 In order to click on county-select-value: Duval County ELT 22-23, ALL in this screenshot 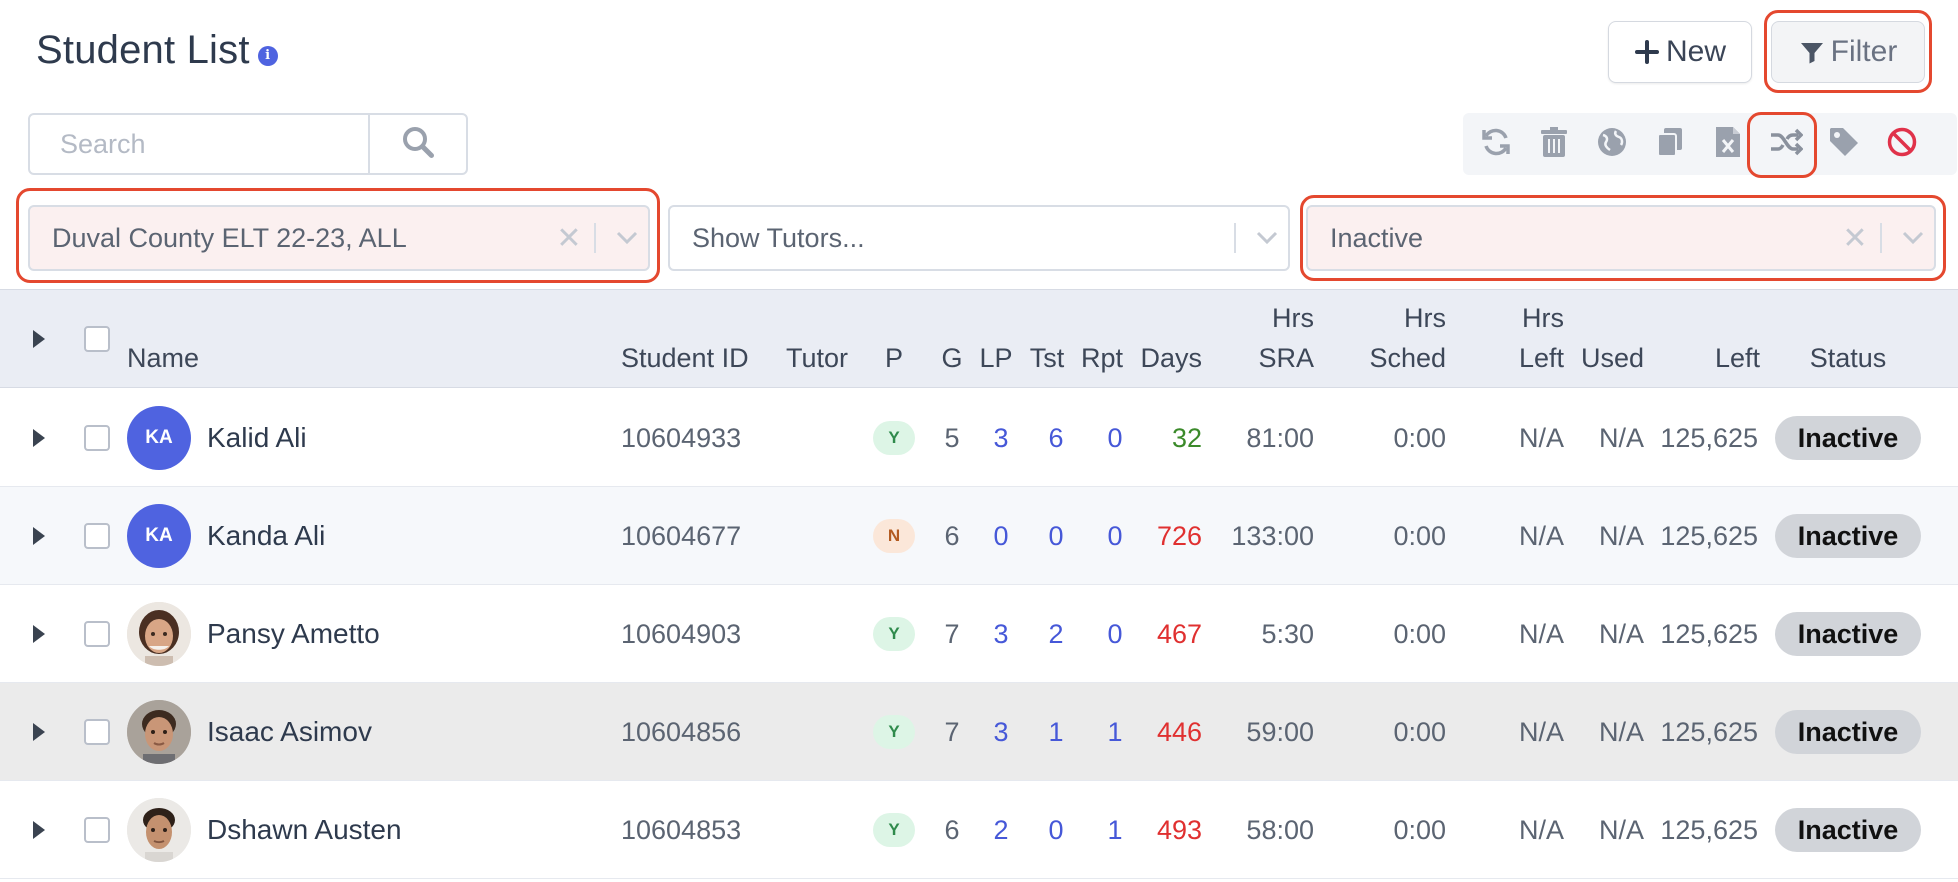, I will do `click(229, 237)`.